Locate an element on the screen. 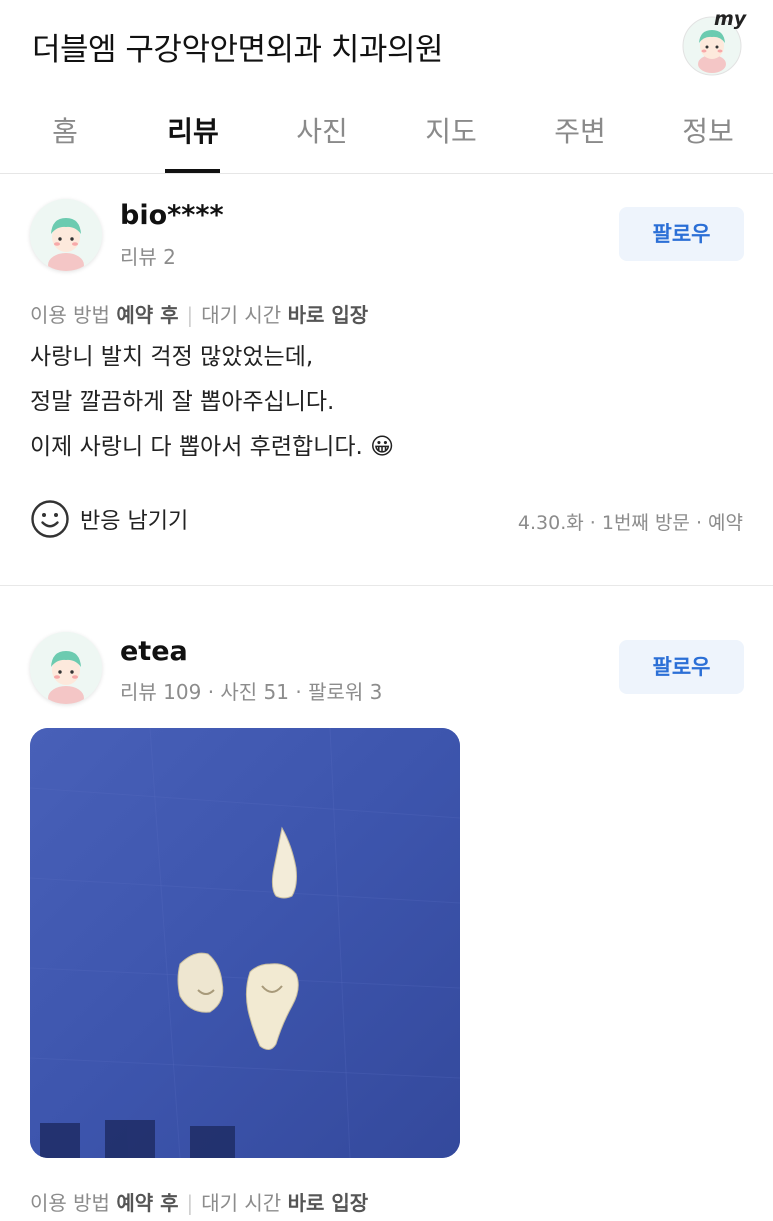  react-button: 반응 남기기 is located at coordinates (109, 519).